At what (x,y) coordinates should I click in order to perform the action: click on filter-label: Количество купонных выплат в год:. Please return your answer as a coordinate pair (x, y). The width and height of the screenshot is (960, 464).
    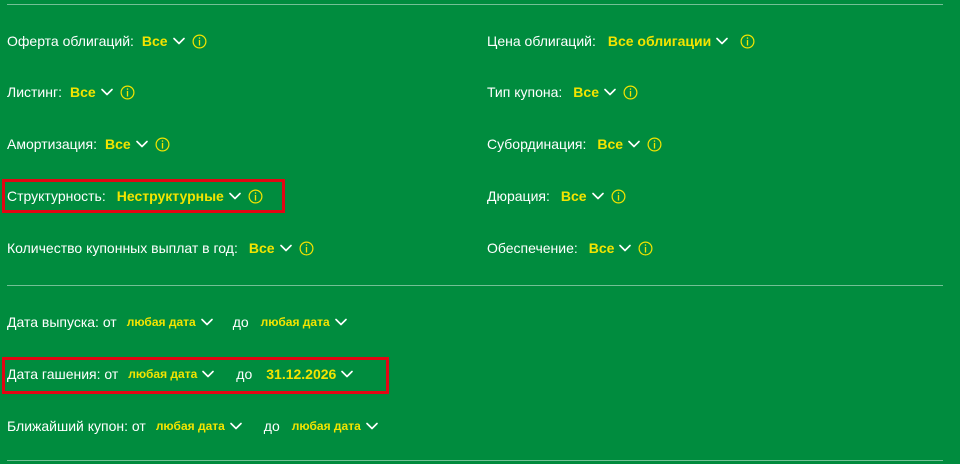
    Looking at the image, I should click on (122, 248).